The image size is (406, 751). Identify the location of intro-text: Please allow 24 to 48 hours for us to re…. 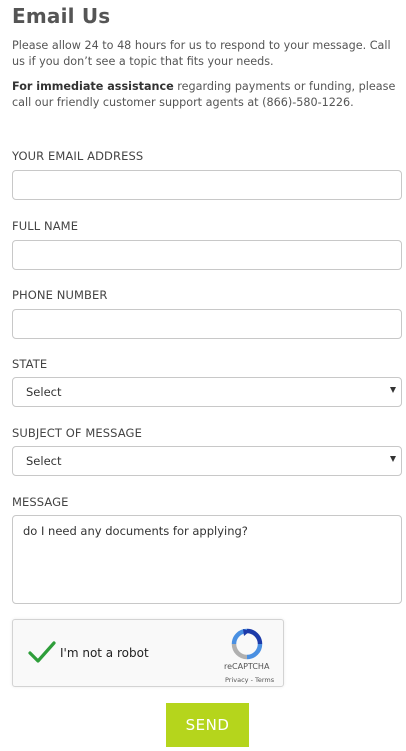
(201, 53).